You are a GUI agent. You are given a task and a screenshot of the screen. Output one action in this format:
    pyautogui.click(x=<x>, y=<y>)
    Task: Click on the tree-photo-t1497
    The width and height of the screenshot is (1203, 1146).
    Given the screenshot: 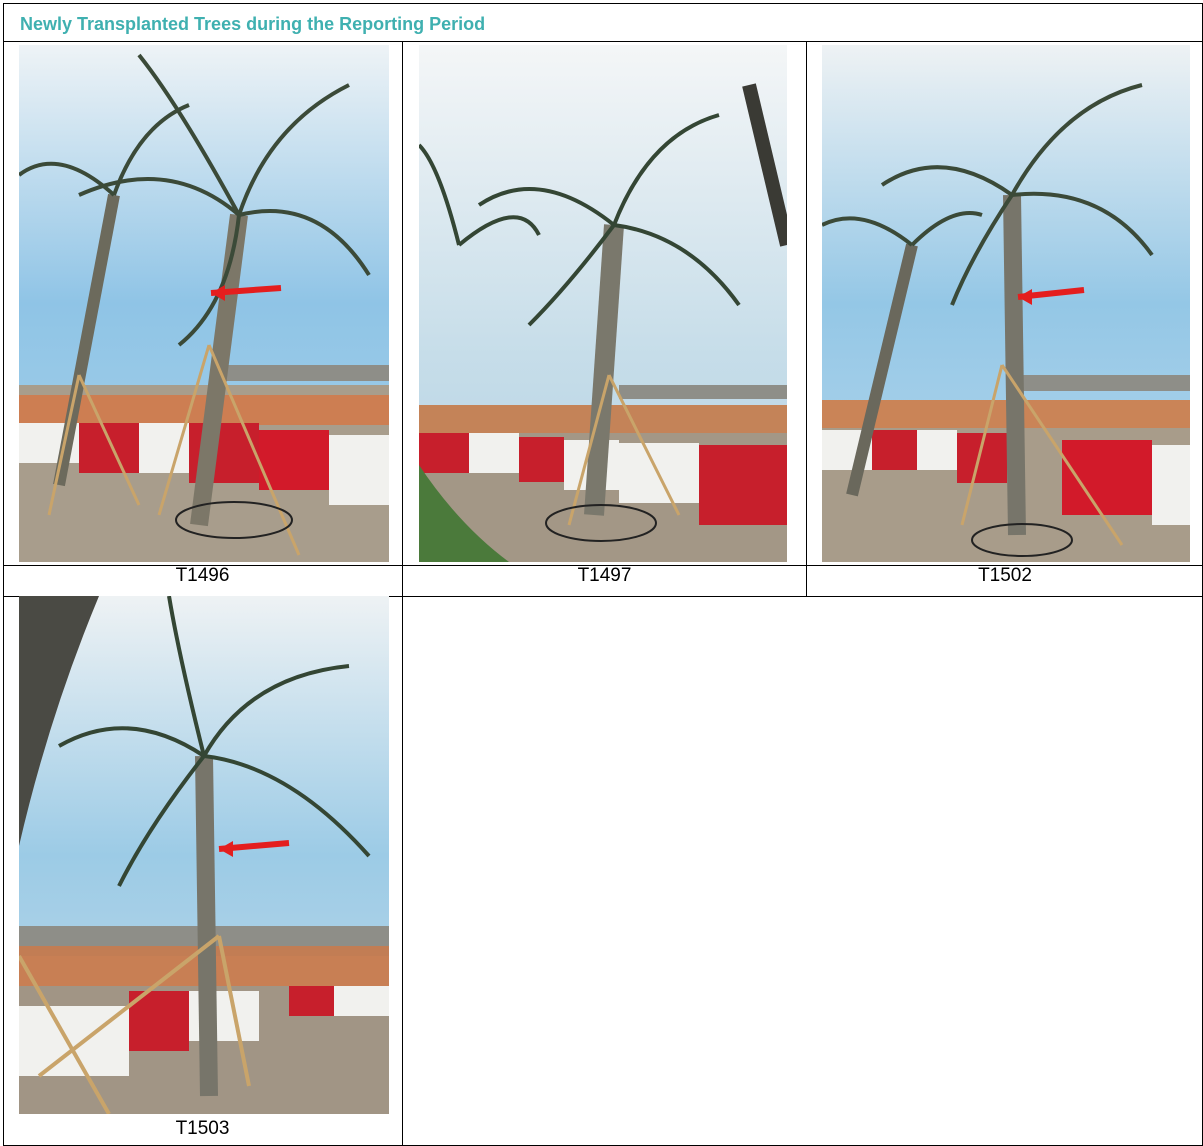 What is the action you would take?
    pyautogui.click(x=603, y=303)
    